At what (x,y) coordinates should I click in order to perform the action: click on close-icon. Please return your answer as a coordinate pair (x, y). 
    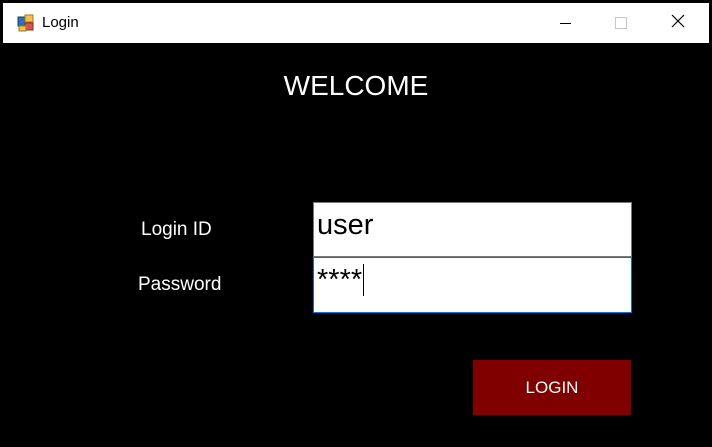
    Looking at the image, I should click on (678, 23).